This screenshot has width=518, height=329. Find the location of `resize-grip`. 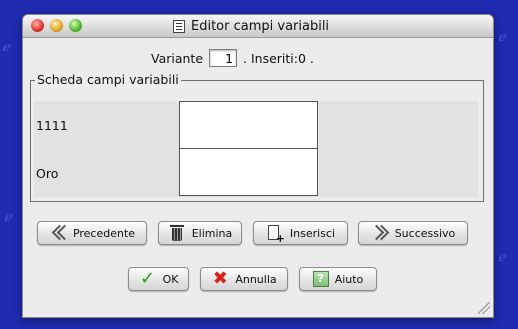

resize-grip is located at coordinates (484, 308).